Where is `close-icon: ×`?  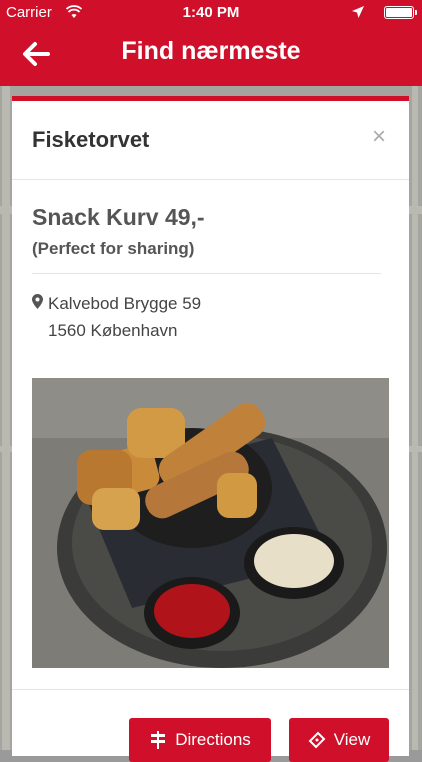
close-icon: × is located at coordinates (379, 137).